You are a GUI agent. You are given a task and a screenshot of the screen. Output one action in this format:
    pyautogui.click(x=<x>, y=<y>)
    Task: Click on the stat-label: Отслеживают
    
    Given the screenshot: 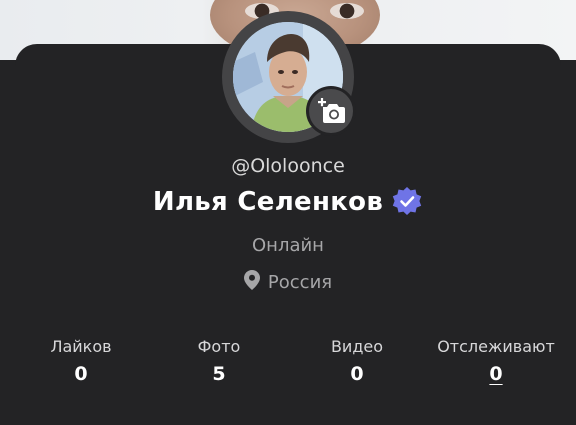 What is the action you would take?
    pyautogui.click(x=496, y=346)
    